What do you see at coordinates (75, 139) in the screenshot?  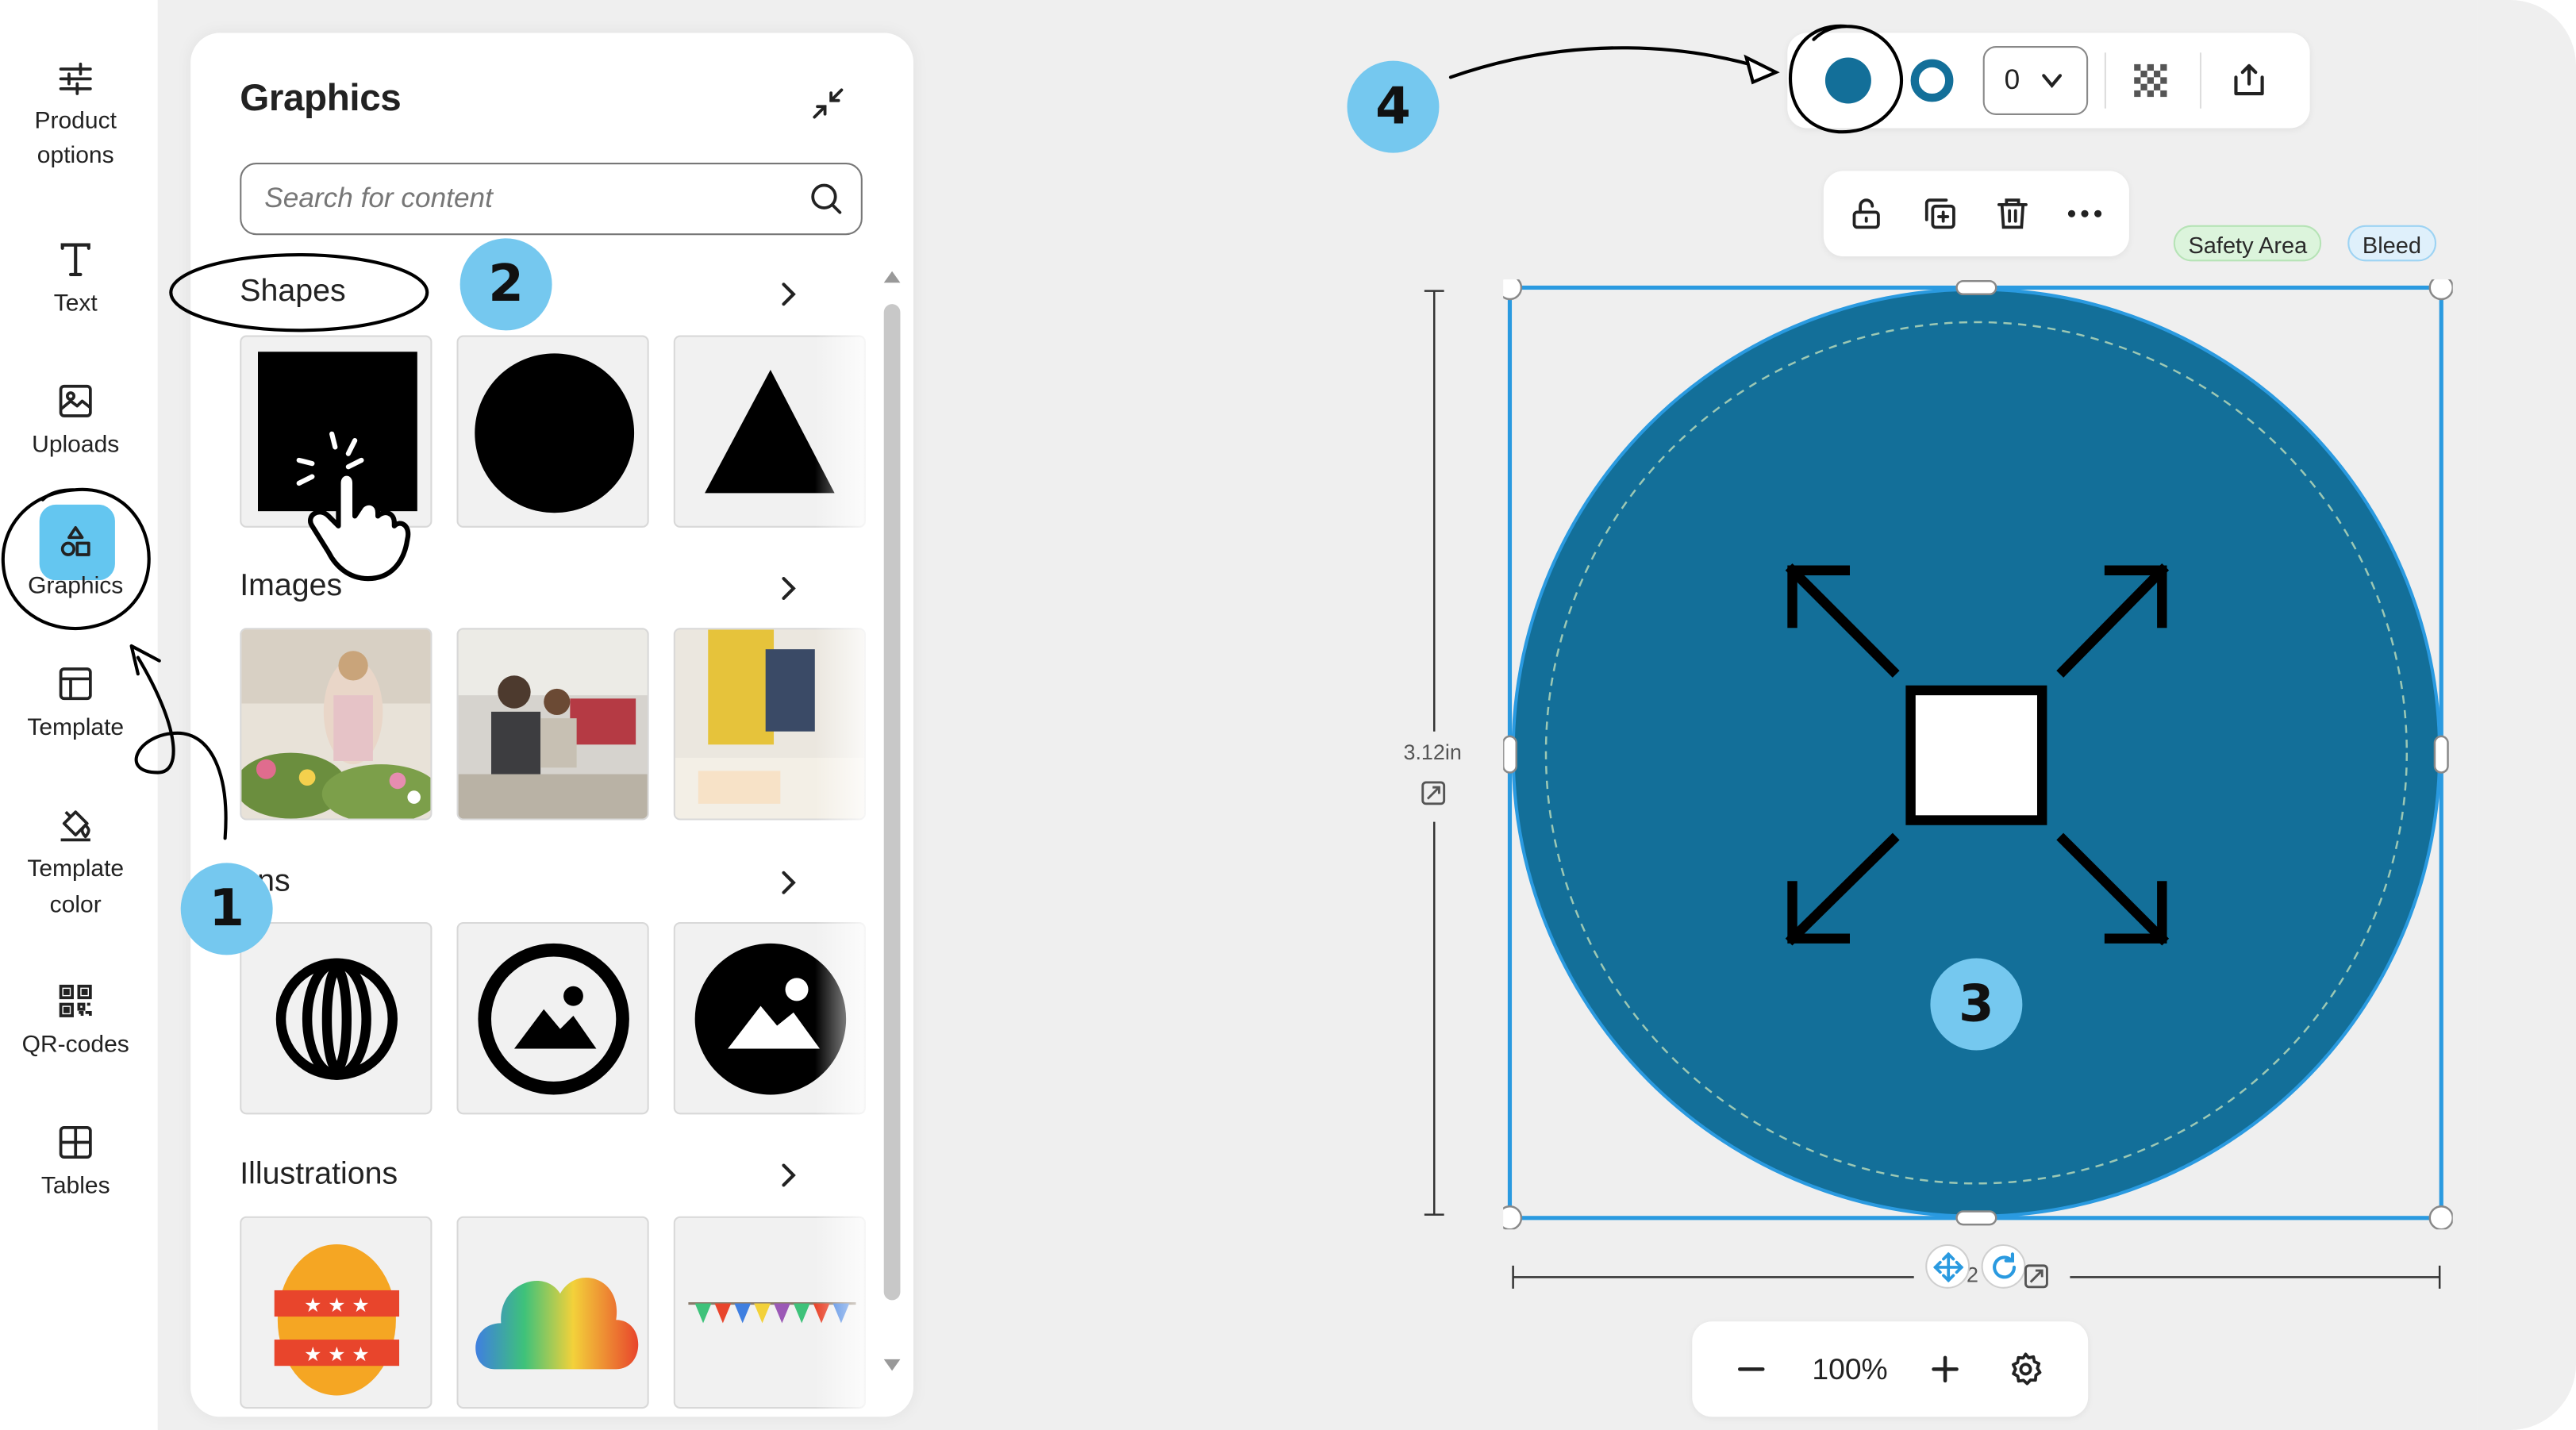 I see `sidebar-item-label: Product options` at bounding box center [75, 139].